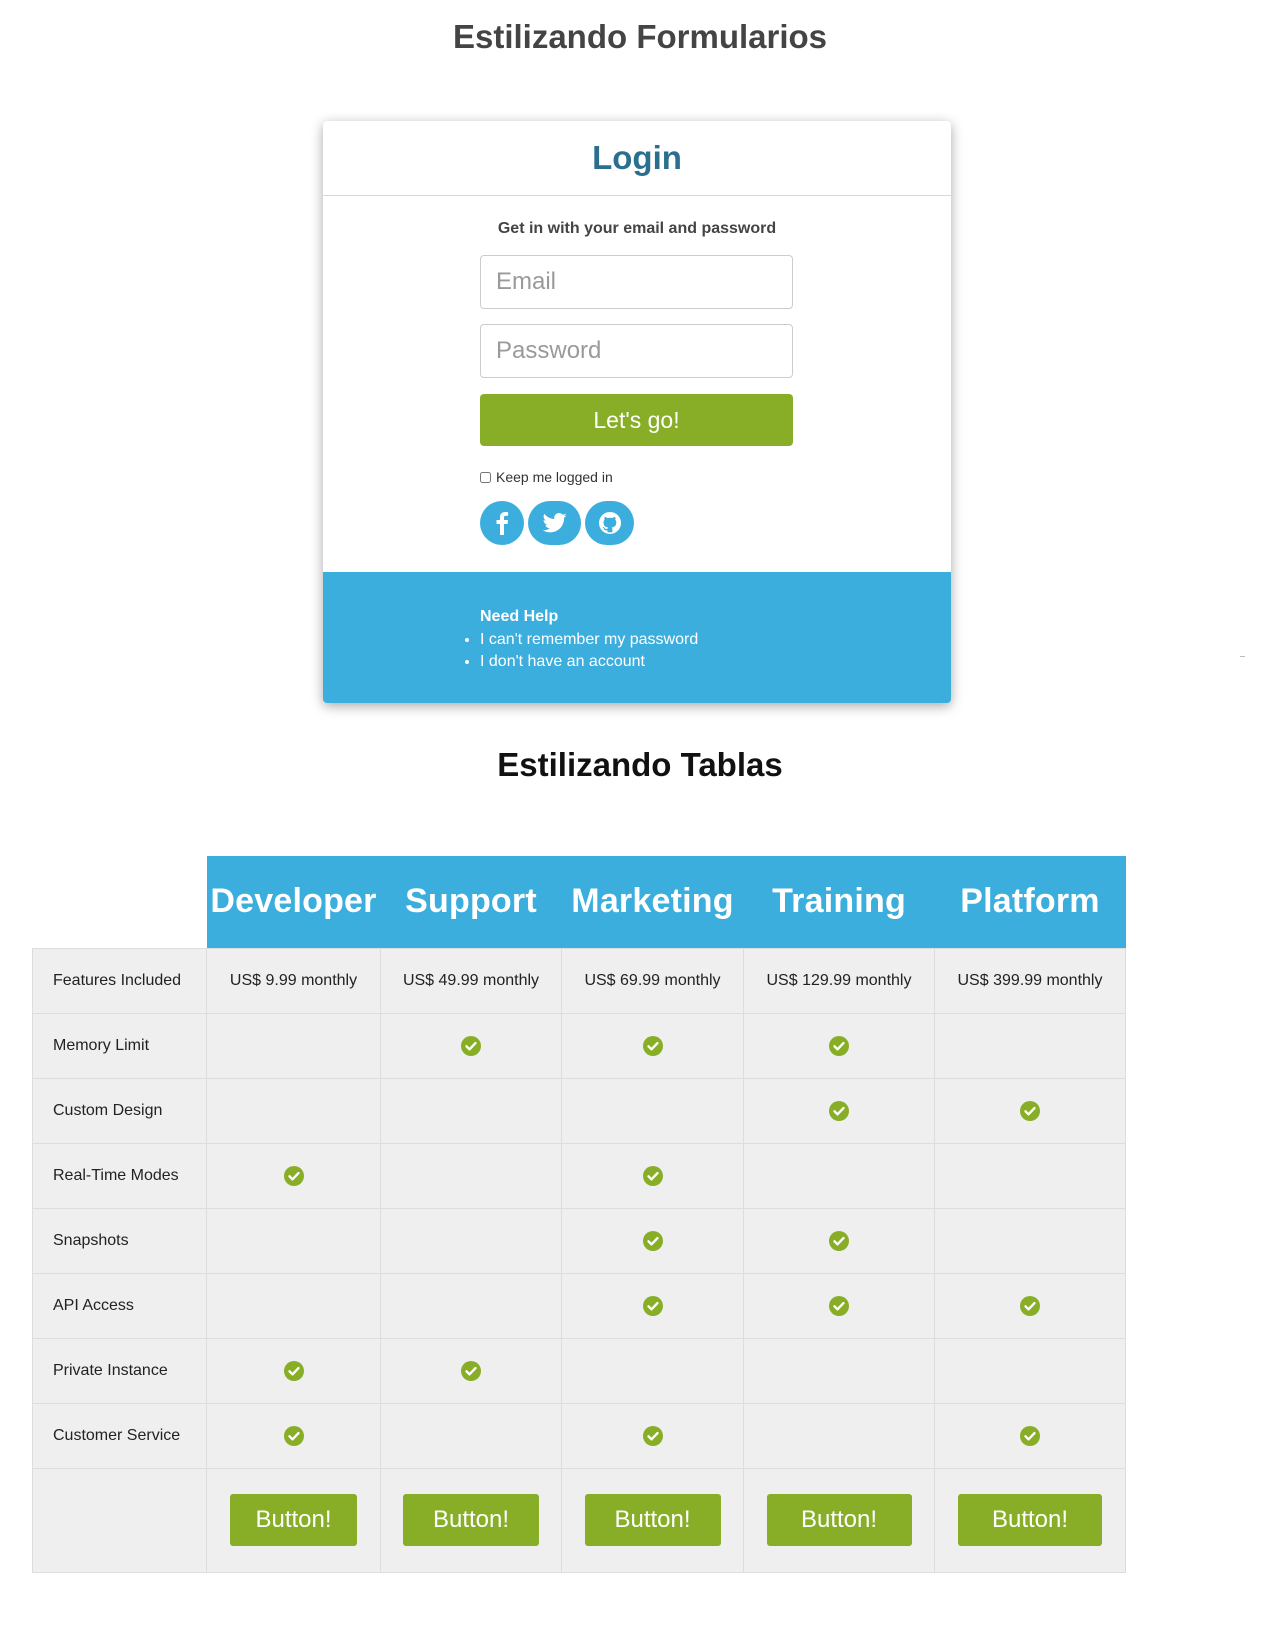 Image resolution: width=1280 pixels, height=1627 pixels. Describe the element at coordinates (589, 640) in the screenshot. I see `forgot-password-link: I can't remember my password` at that location.